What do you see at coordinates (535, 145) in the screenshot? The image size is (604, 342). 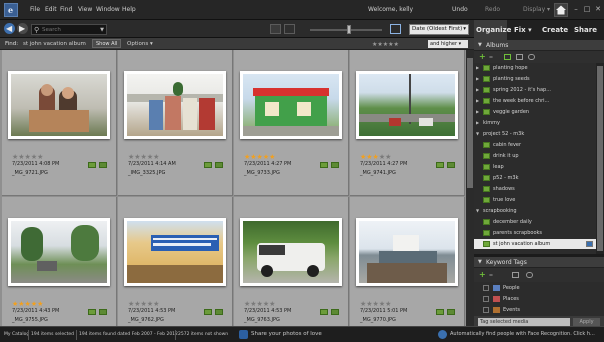 I see `album-item: cabin fever` at bounding box center [535, 145].